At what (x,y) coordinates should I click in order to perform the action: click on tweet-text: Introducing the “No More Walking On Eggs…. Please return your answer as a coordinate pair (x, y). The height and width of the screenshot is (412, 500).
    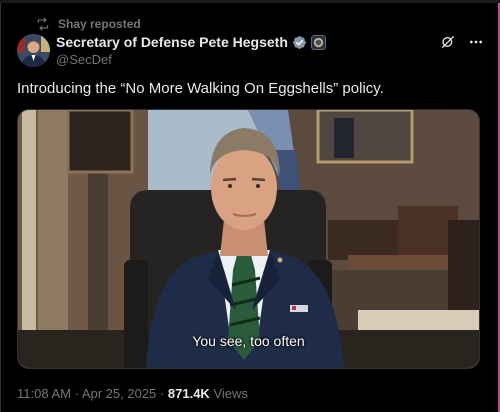
    Looking at the image, I should click on (200, 88).